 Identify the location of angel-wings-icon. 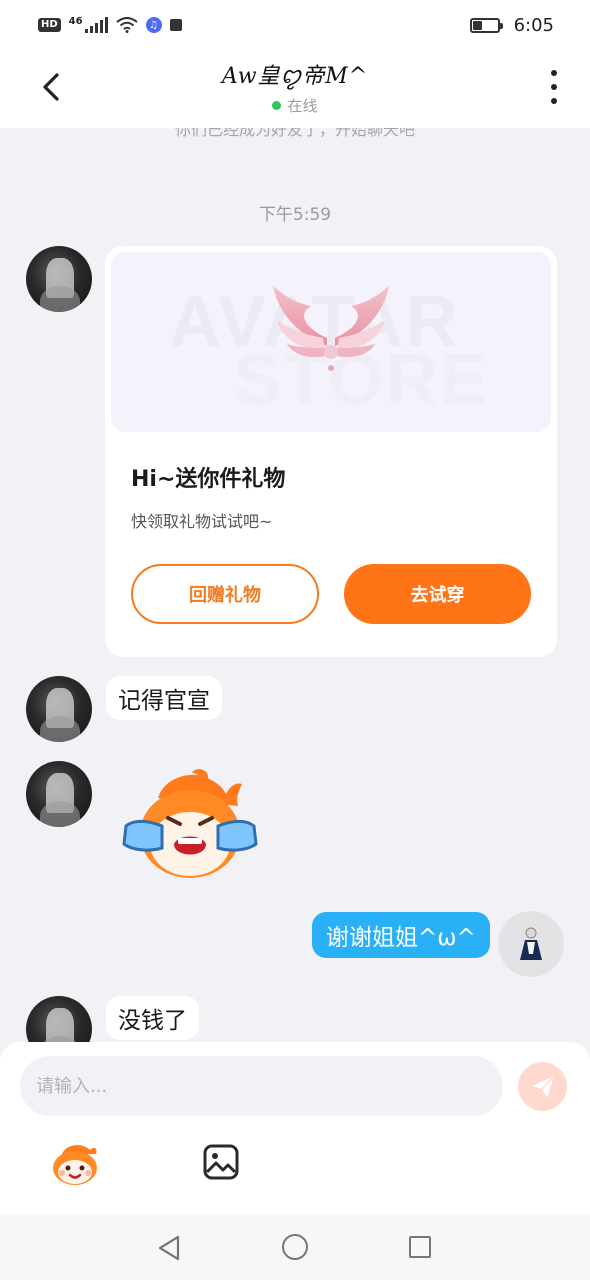
(331, 328).